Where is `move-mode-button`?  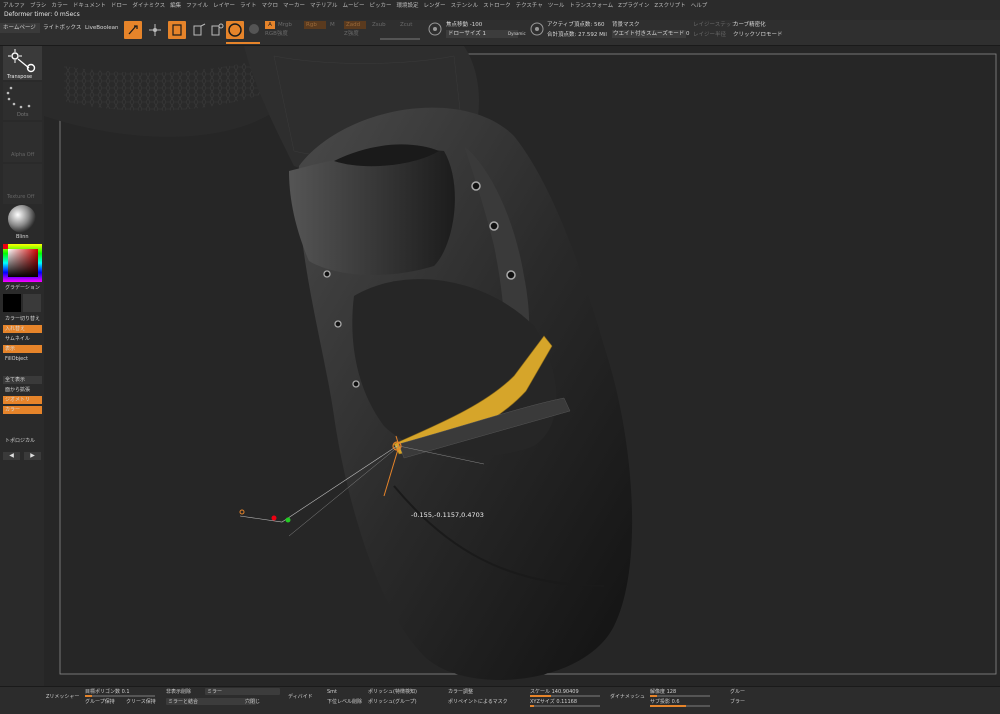 move-mode-button is located at coordinates (177, 30).